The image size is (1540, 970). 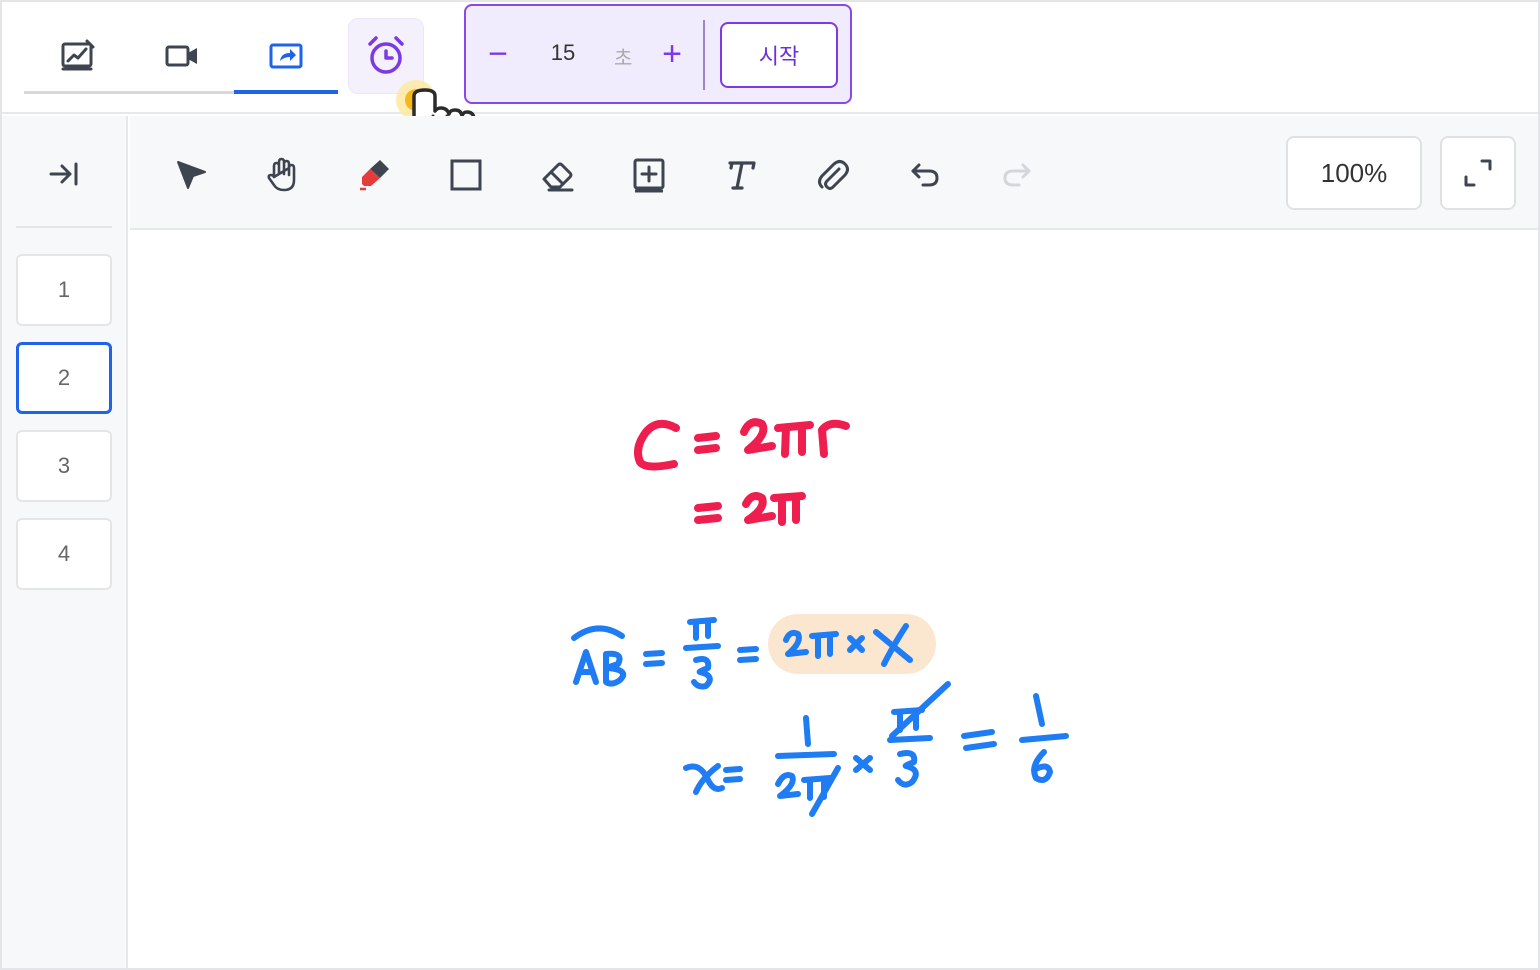 I want to click on tab-video, so click(x=182, y=56).